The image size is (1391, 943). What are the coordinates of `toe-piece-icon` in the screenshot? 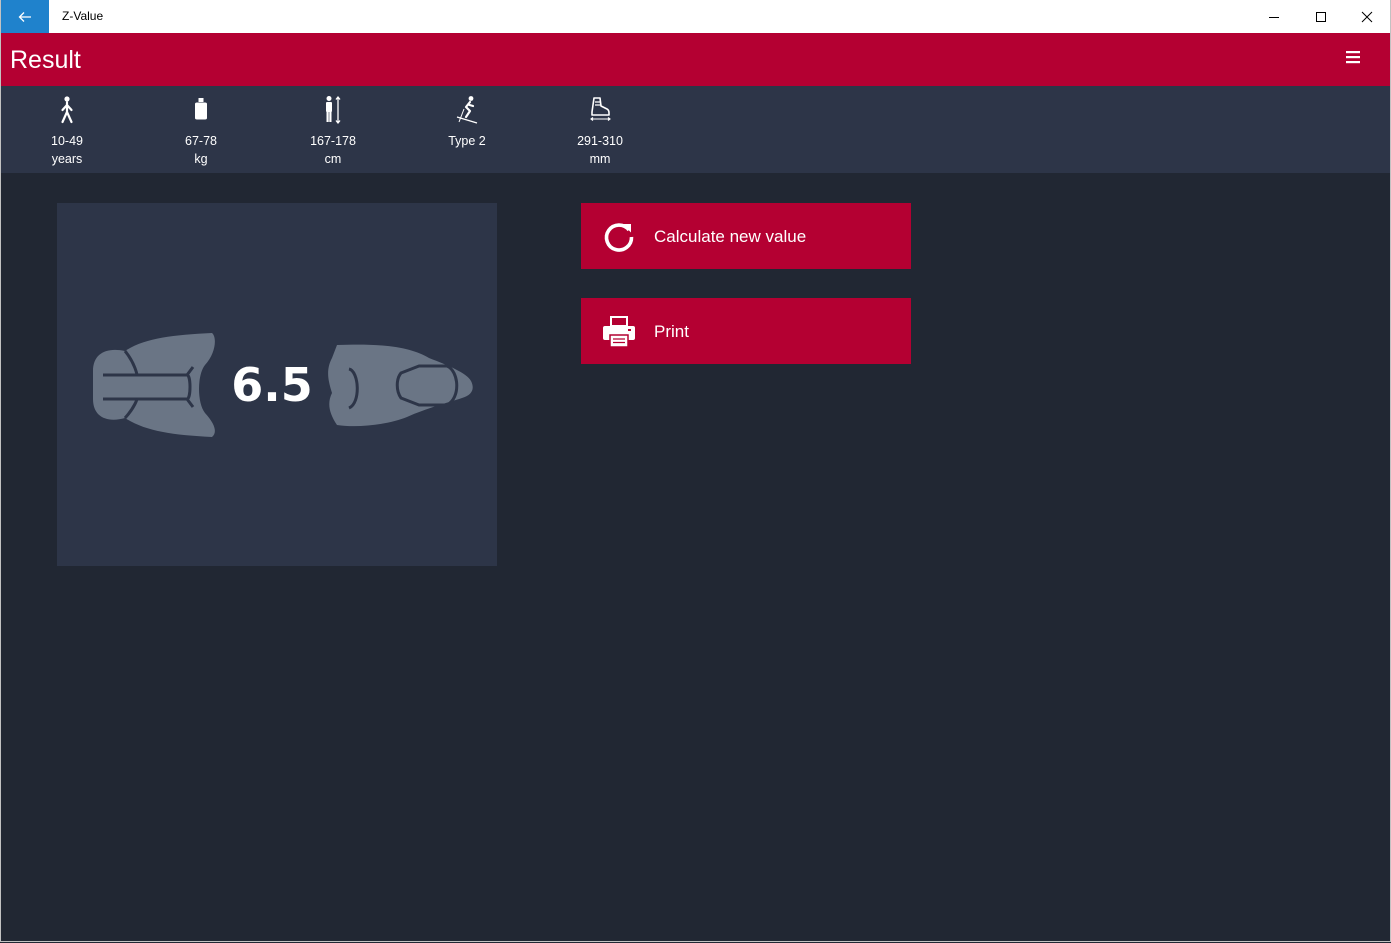 It's located at (400, 385).